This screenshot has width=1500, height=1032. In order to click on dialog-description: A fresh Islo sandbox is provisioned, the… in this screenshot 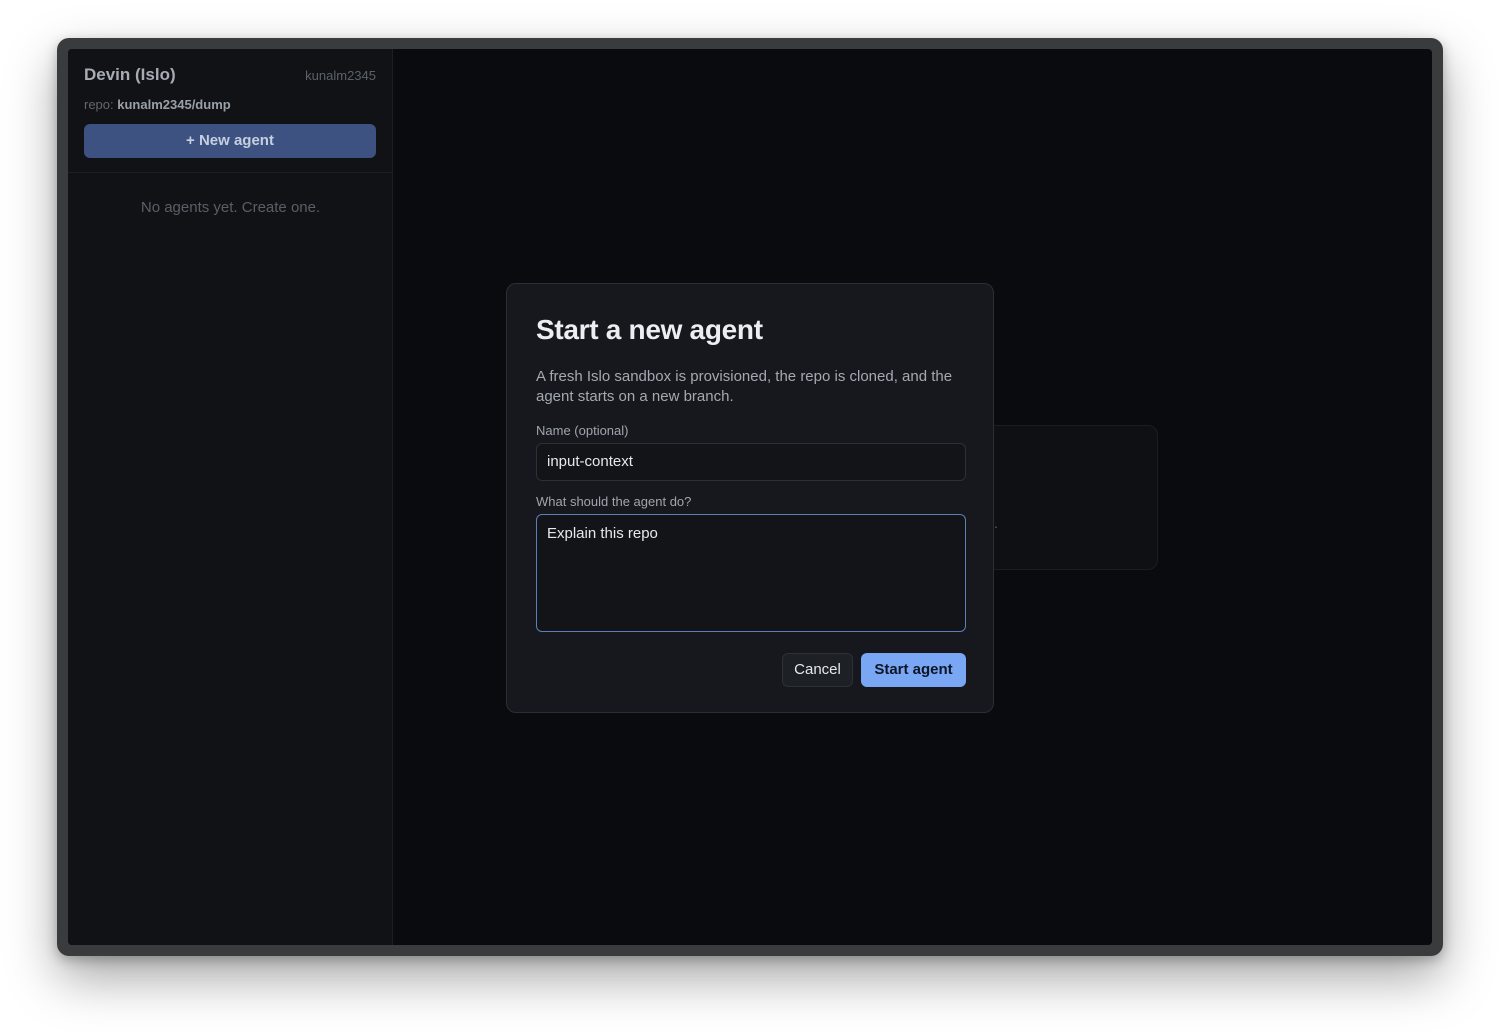, I will do `click(744, 386)`.